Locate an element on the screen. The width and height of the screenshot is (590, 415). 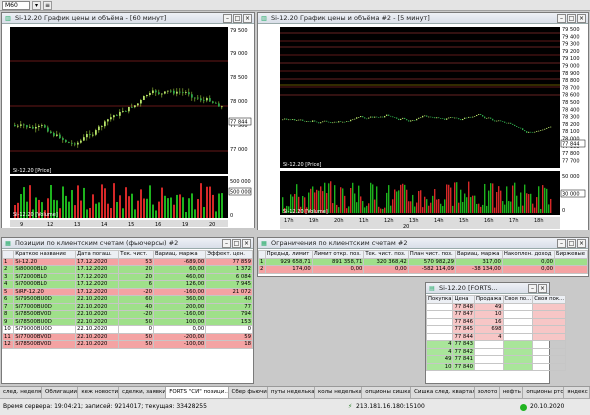
workspace-tab: колы неделька is located at coordinates (339, 392).